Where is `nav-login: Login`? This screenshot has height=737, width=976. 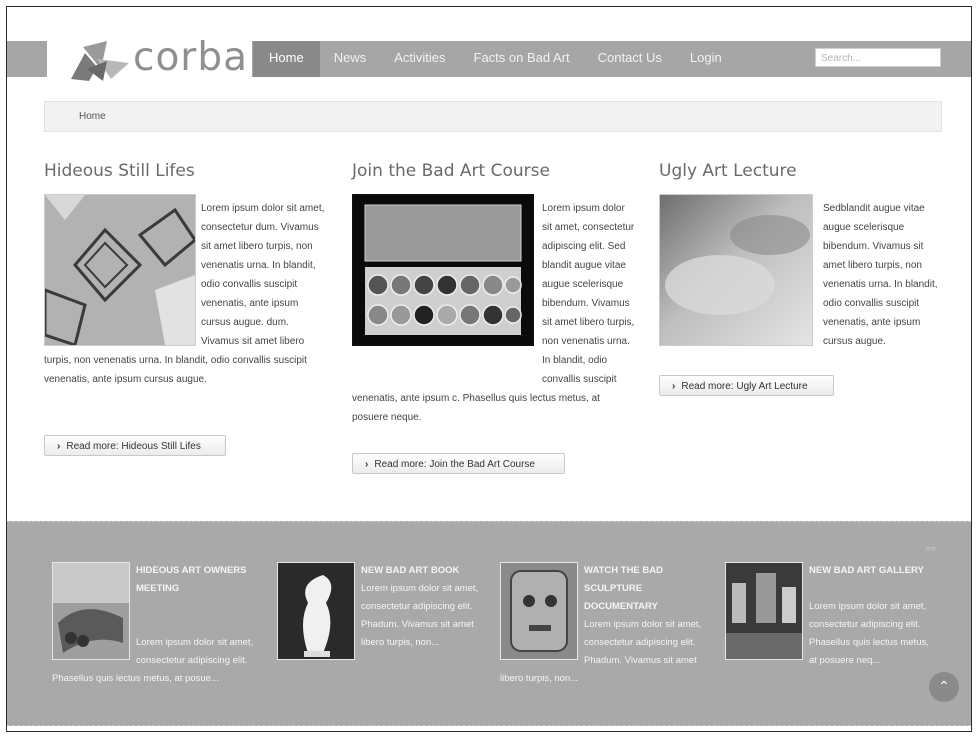
nav-login: Login is located at coordinates (706, 59).